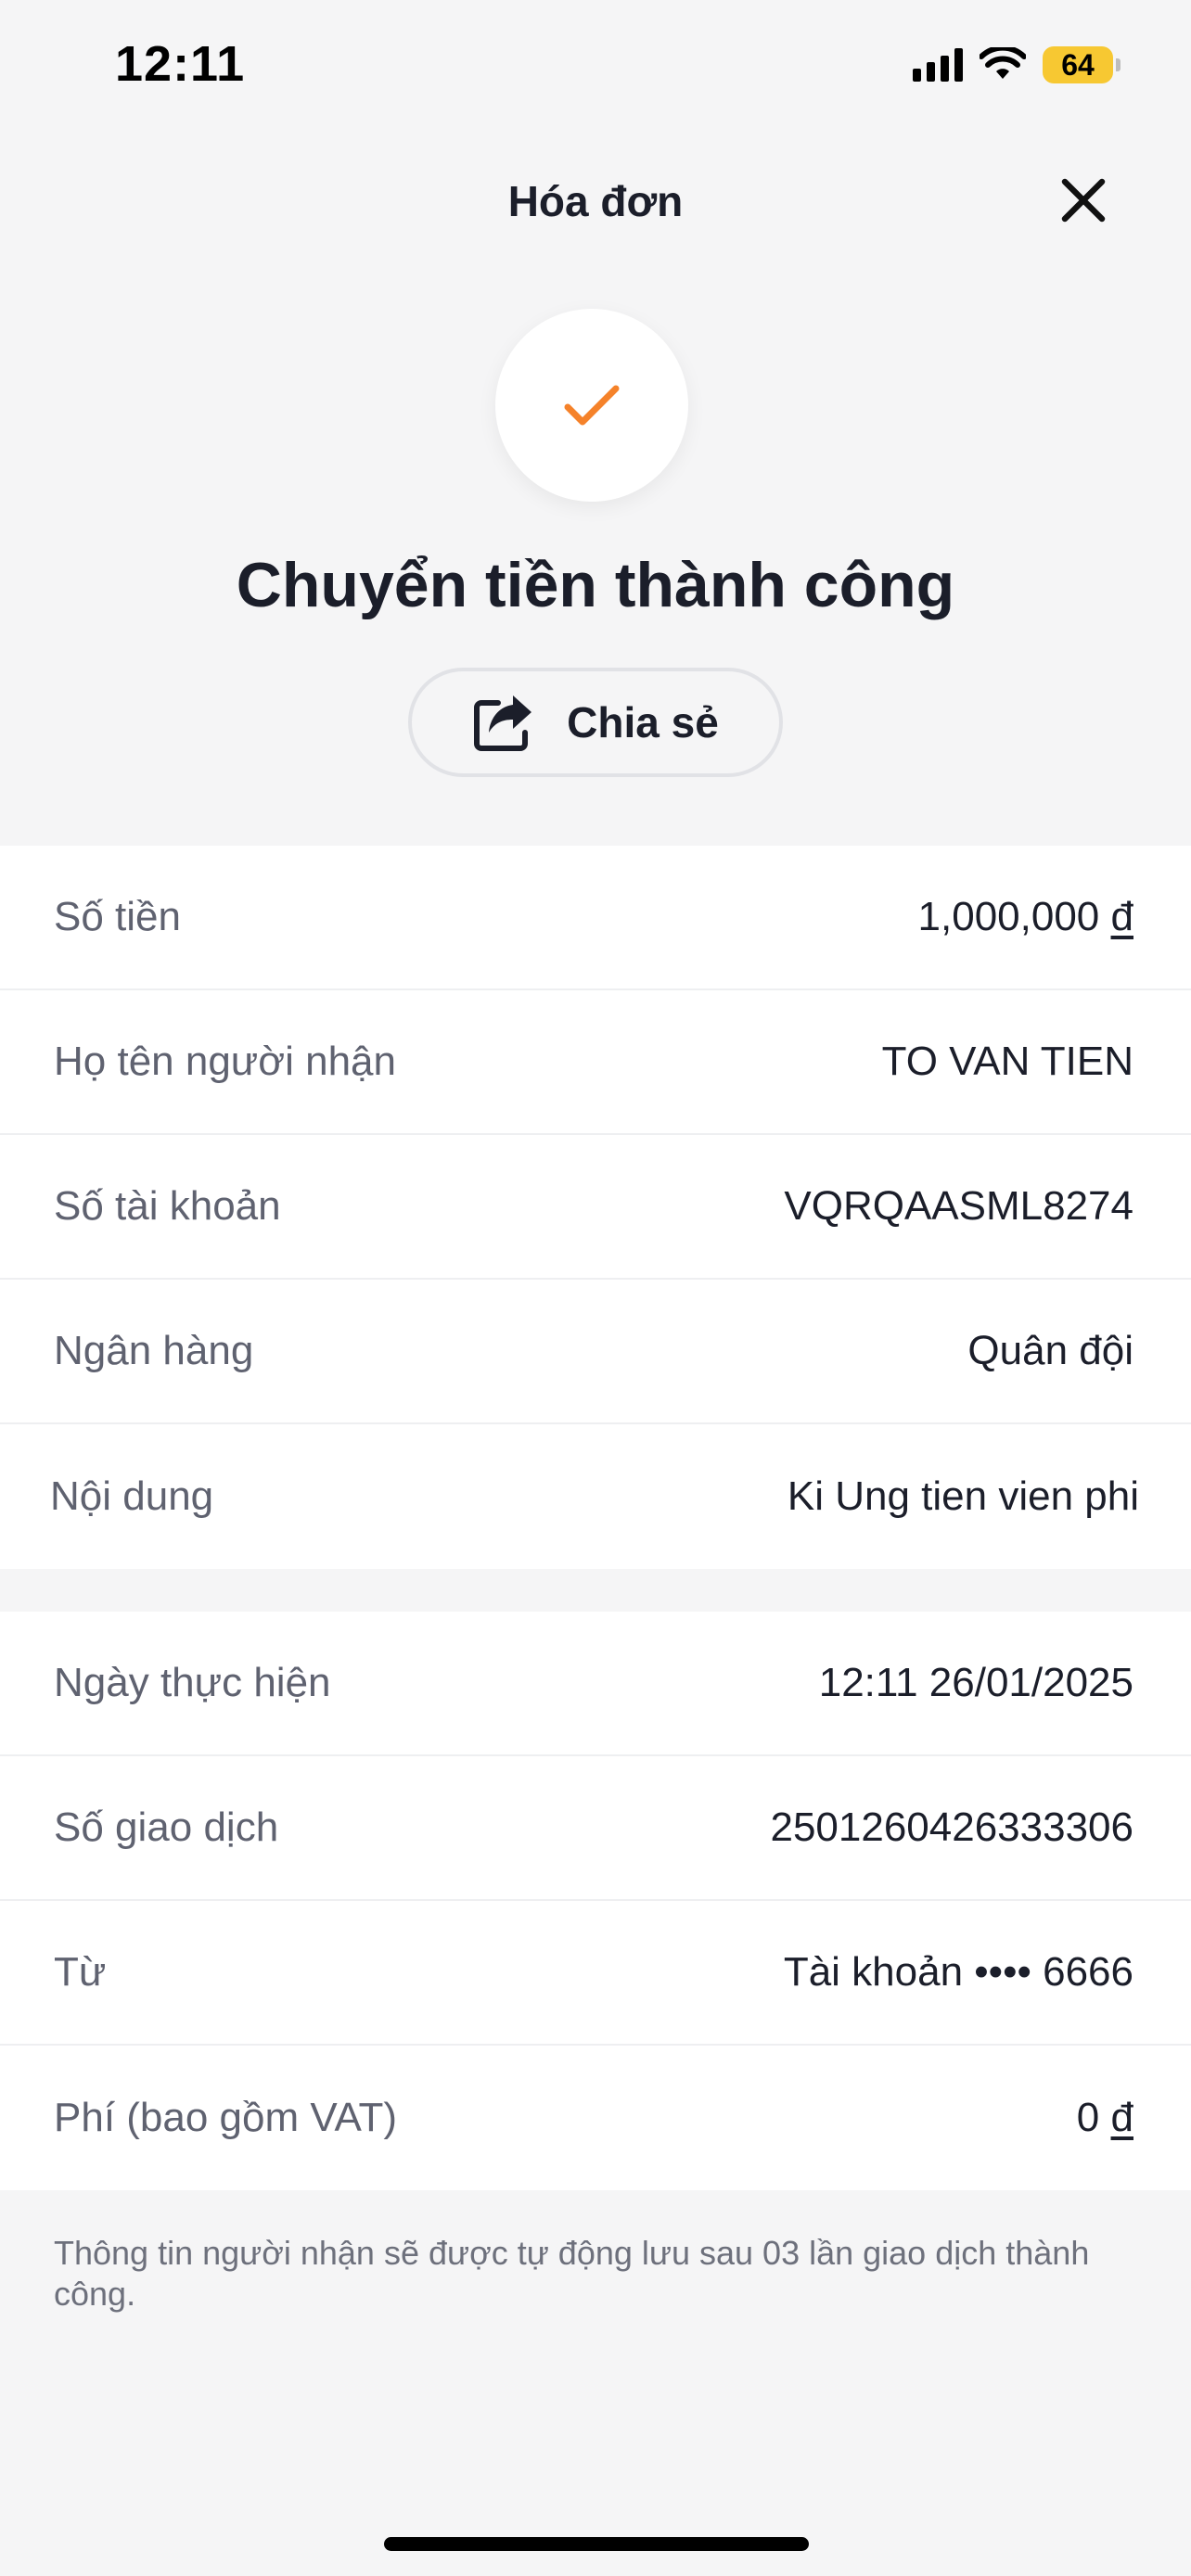 The image size is (1191, 2576). I want to click on detail-row-account-number: Số tài khoản VQRQAASML8274, so click(595, 1207).